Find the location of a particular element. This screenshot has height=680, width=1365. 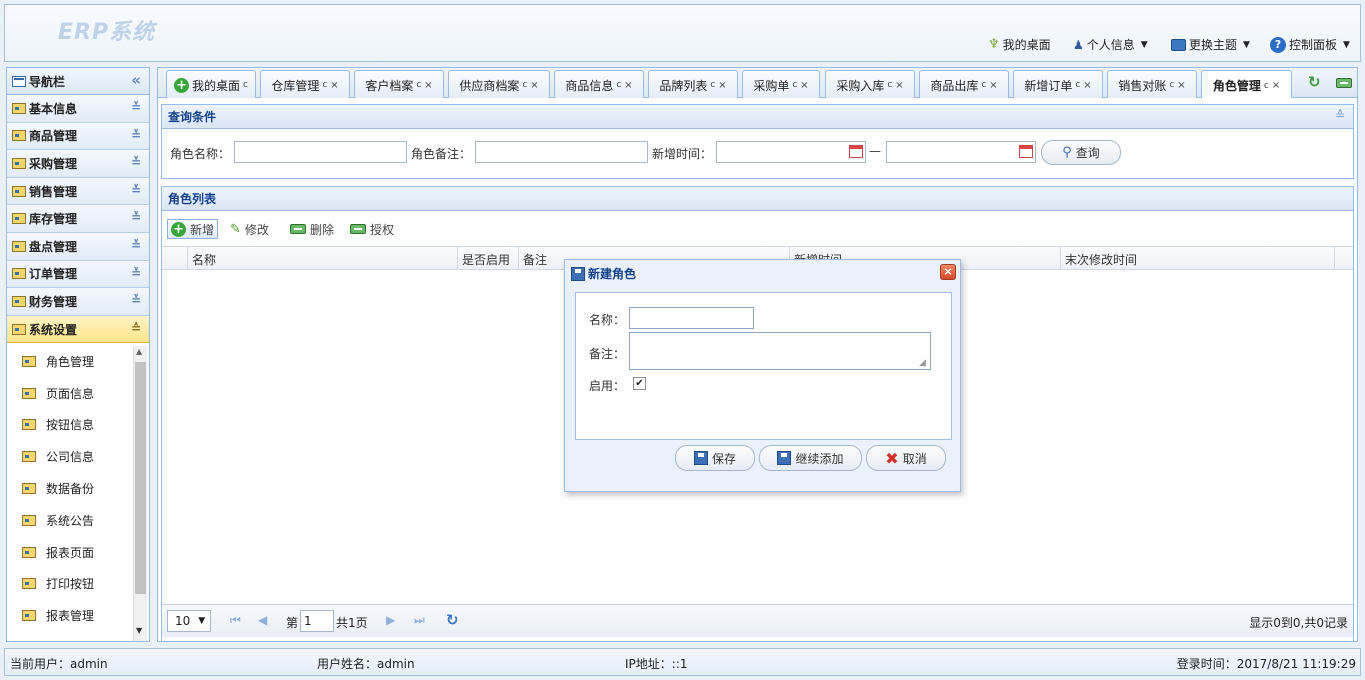

scroll-up-icon: ▲ is located at coordinates (139, 351).